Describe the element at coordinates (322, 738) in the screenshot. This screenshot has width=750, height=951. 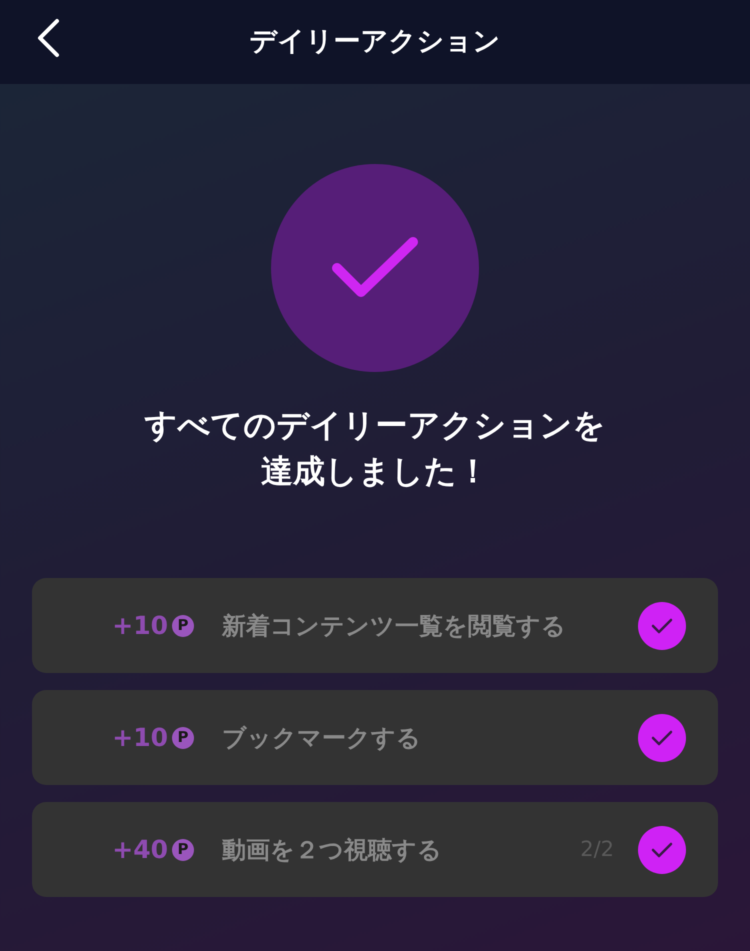
I see `action-label: ブックマークする` at that location.